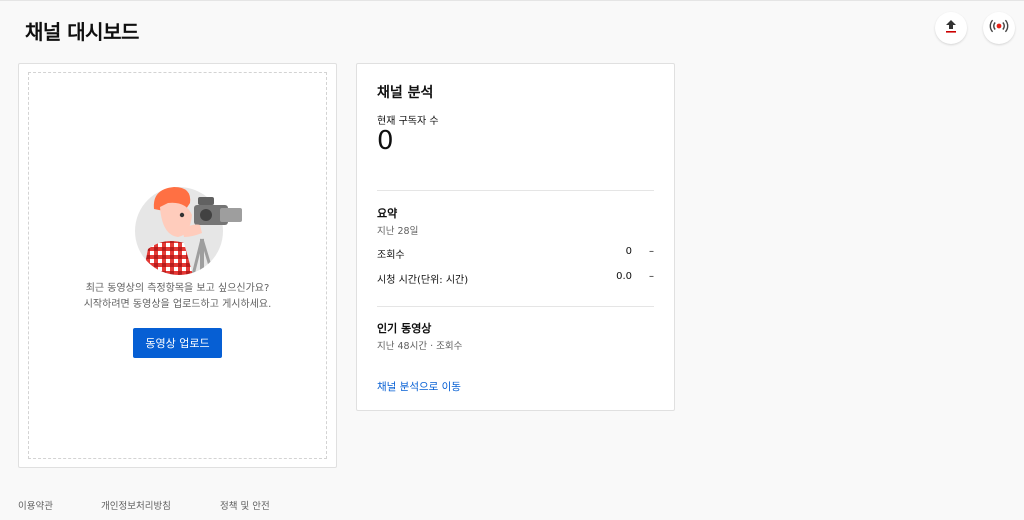  What do you see at coordinates (385, 141) in the screenshot?
I see `subscribers-count: 0` at bounding box center [385, 141].